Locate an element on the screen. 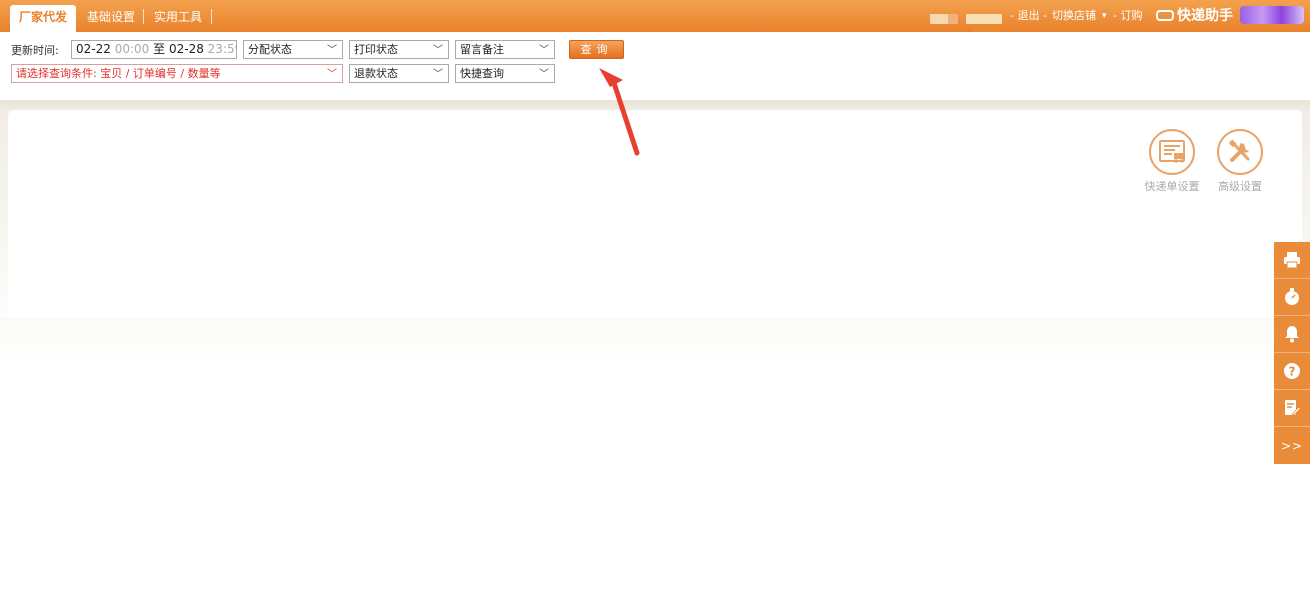 The image size is (1310, 604). avatar-blurred is located at coordinates (1272, 15).